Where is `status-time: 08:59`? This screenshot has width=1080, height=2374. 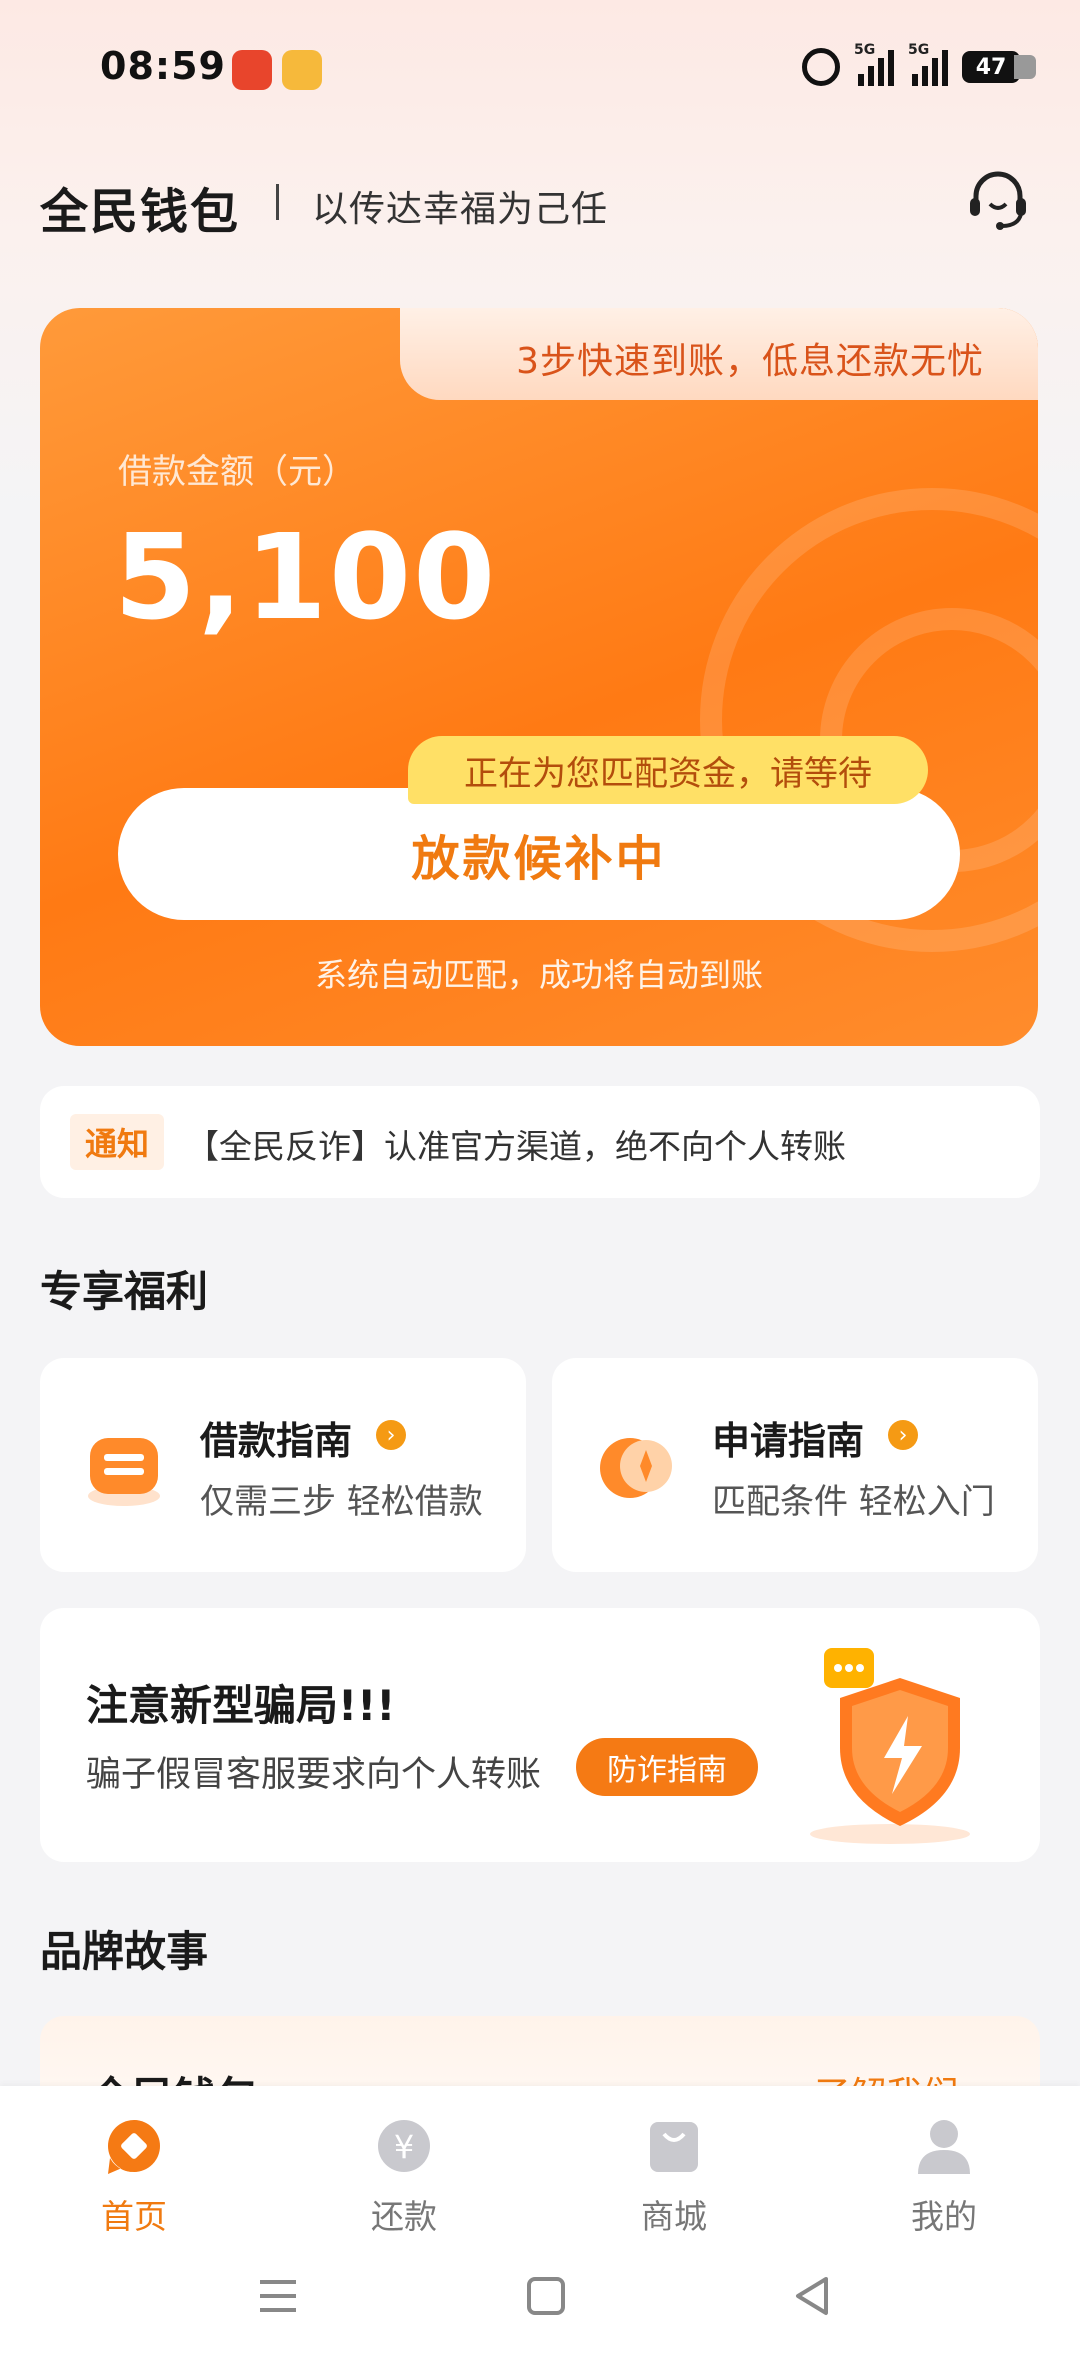 status-time: 08:59 is located at coordinates (163, 66).